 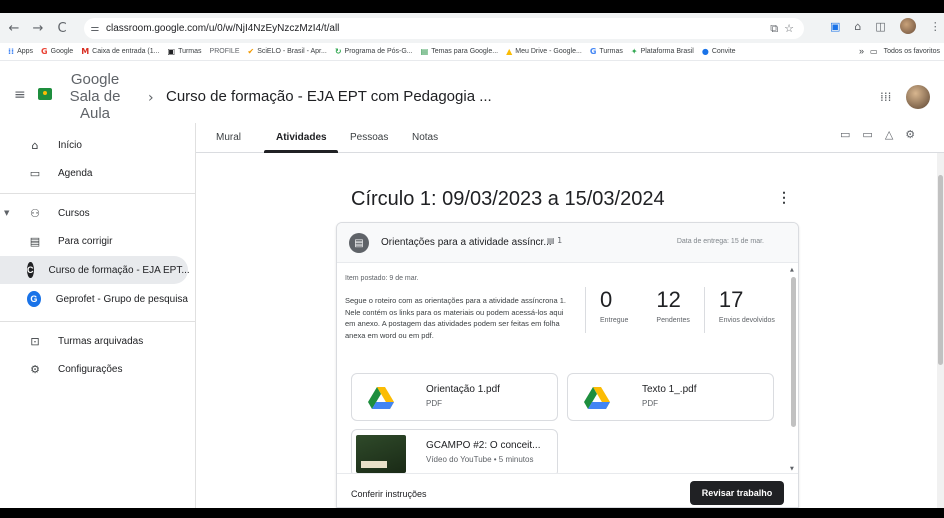 I want to click on tab-notas: Notas, so click(x=425, y=137).